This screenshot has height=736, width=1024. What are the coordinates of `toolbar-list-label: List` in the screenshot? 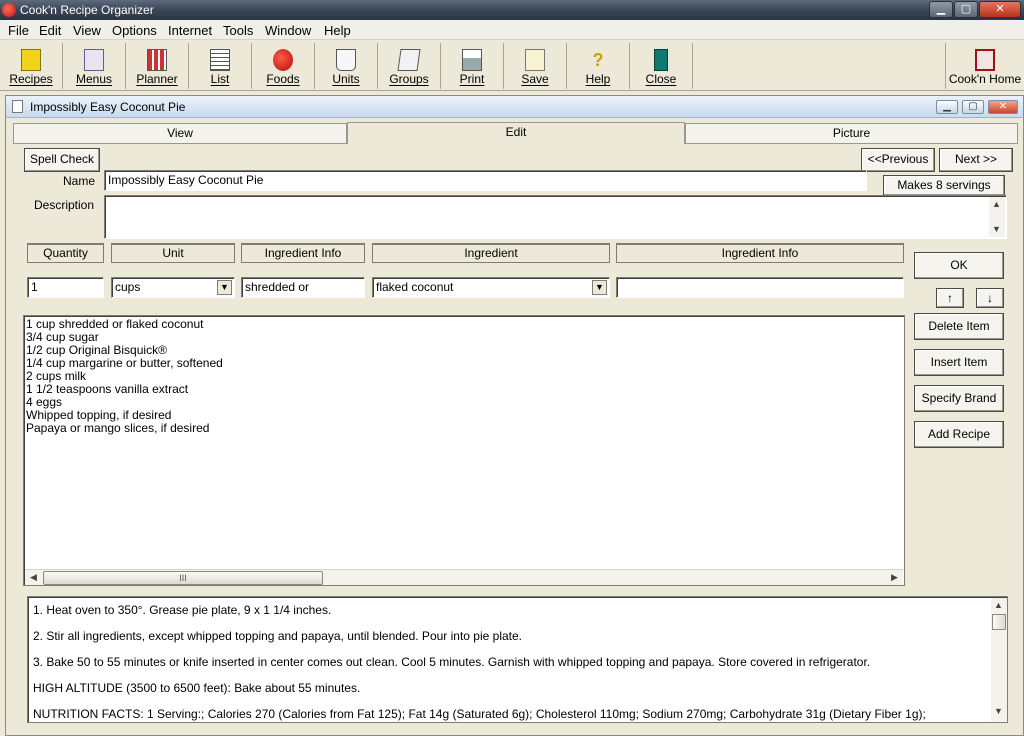 It's located at (220, 79).